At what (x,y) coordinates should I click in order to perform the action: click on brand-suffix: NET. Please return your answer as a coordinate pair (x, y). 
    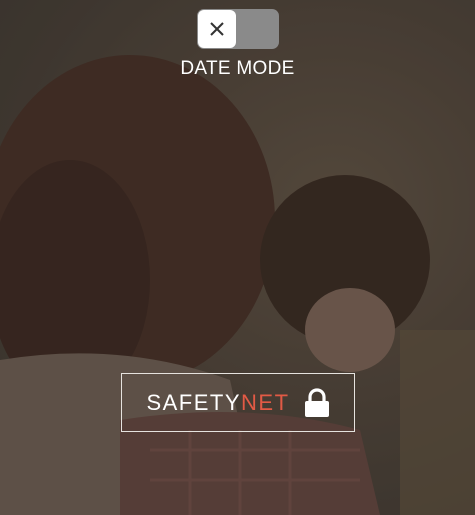
    Looking at the image, I should click on (265, 402).